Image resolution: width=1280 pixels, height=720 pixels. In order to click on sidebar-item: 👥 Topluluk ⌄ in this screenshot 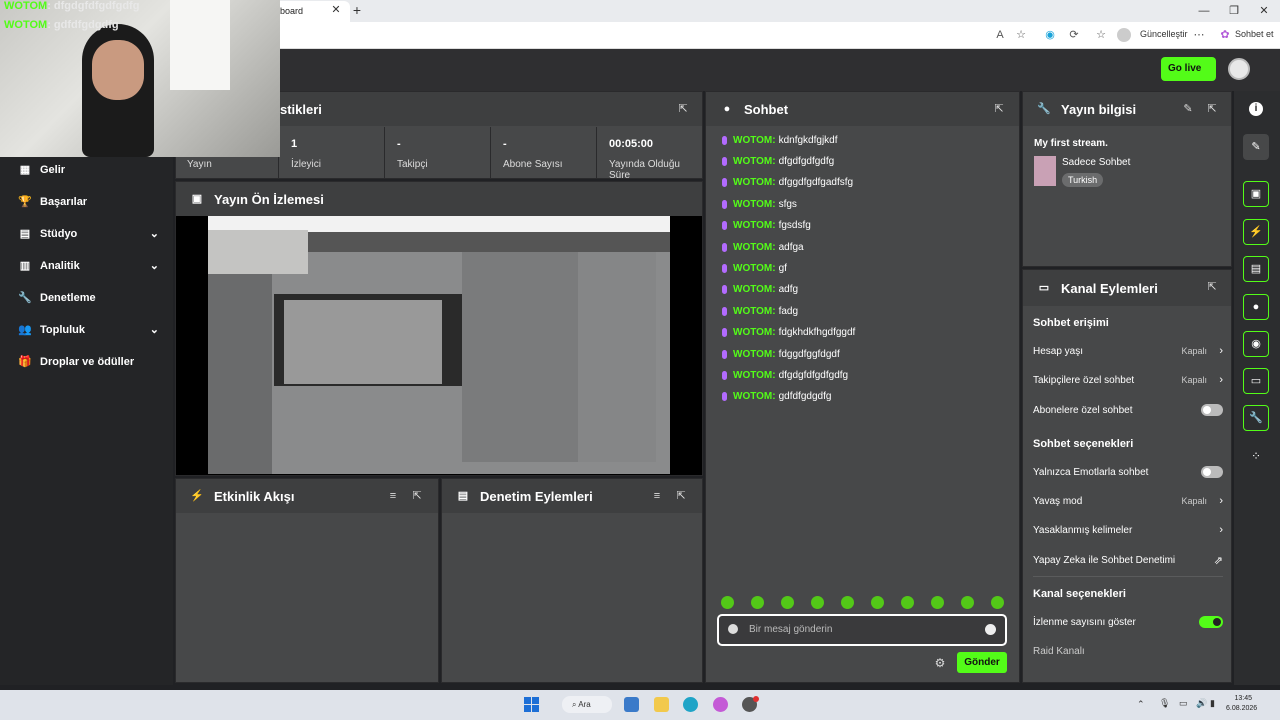, I will do `click(86, 330)`.